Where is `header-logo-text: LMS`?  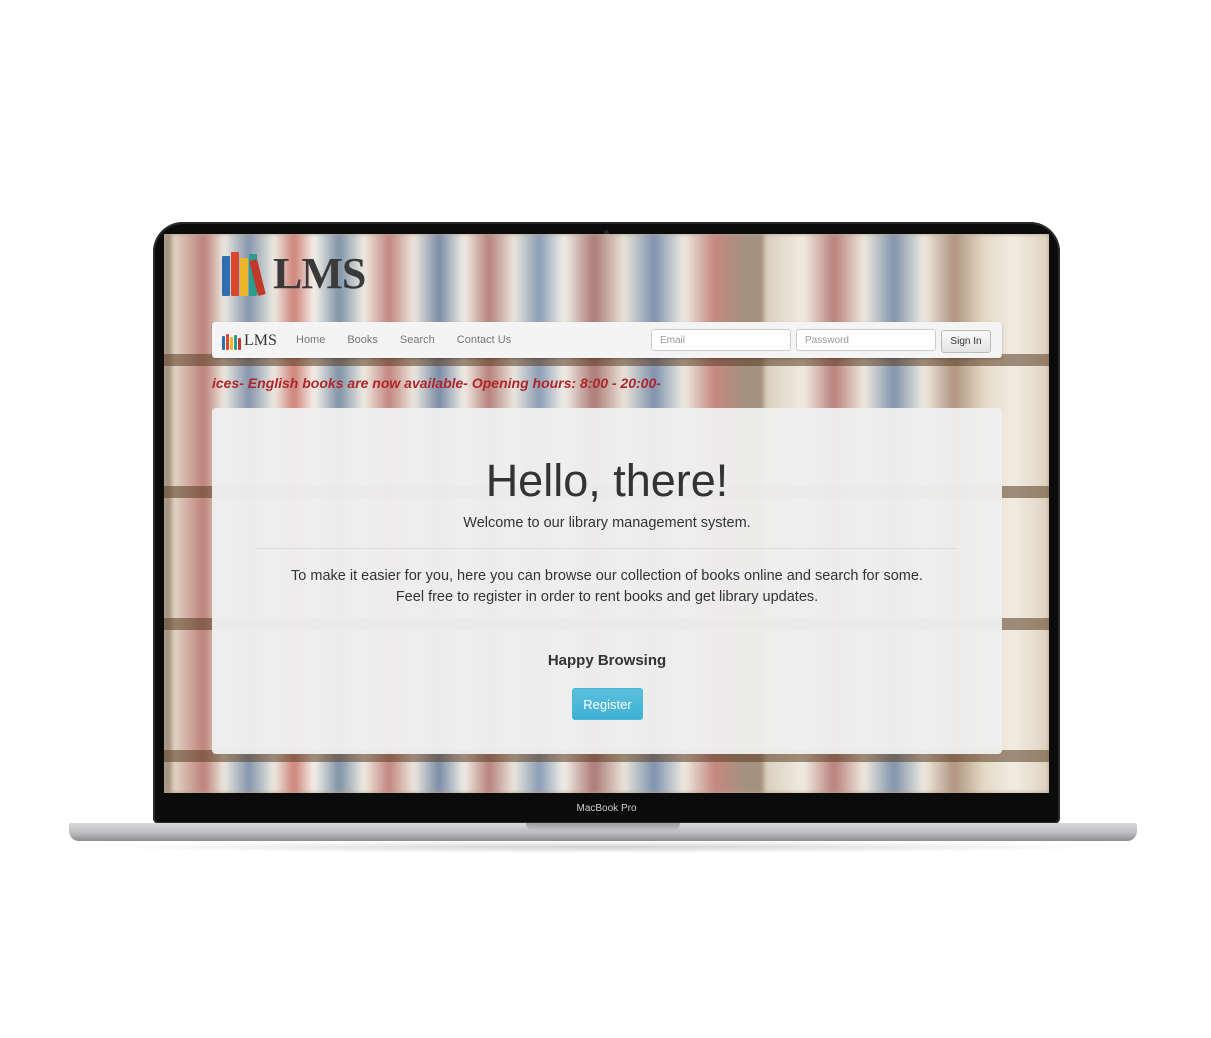 header-logo-text: LMS is located at coordinates (319, 273).